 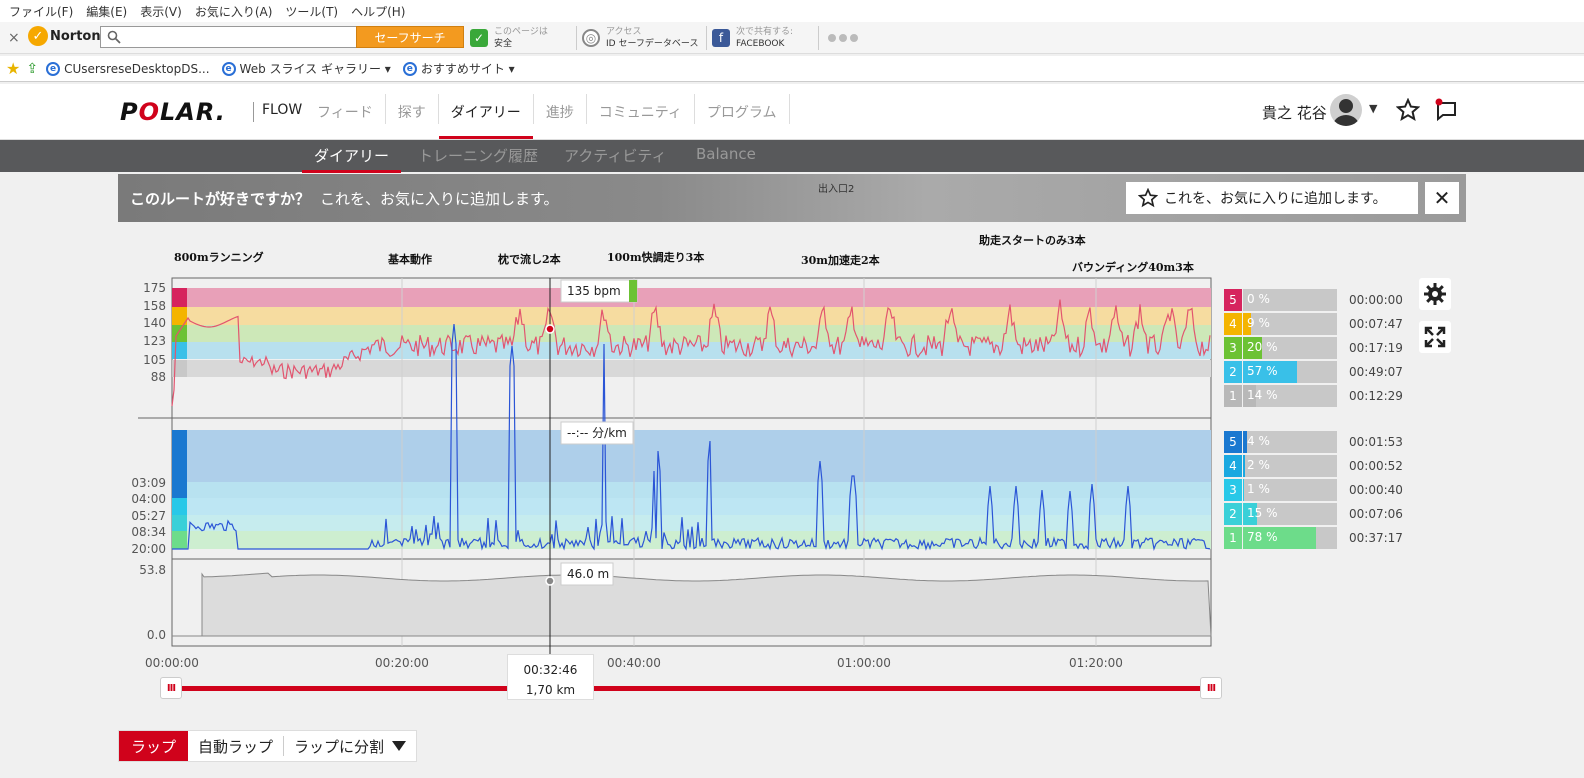 I want to click on pace-tick-label: 05:27, so click(x=148, y=516).